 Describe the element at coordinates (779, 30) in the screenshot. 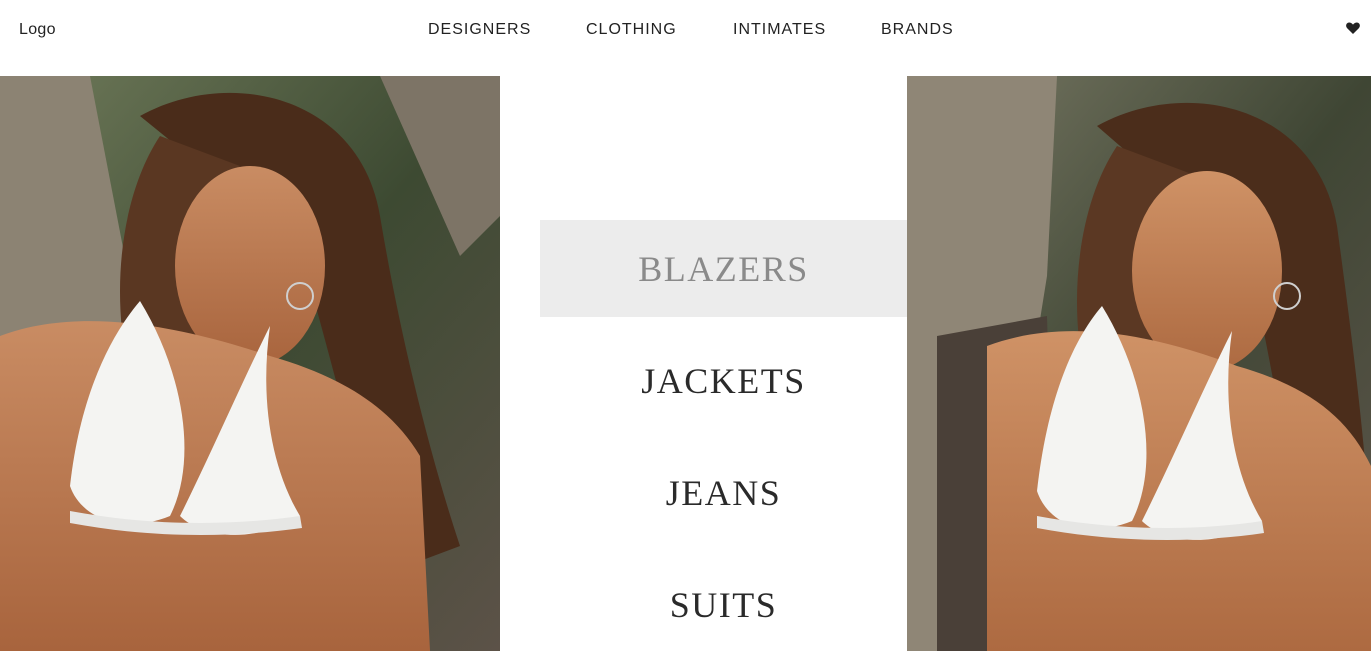

I see `nav-item-intimates: INTIMATES` at that location.